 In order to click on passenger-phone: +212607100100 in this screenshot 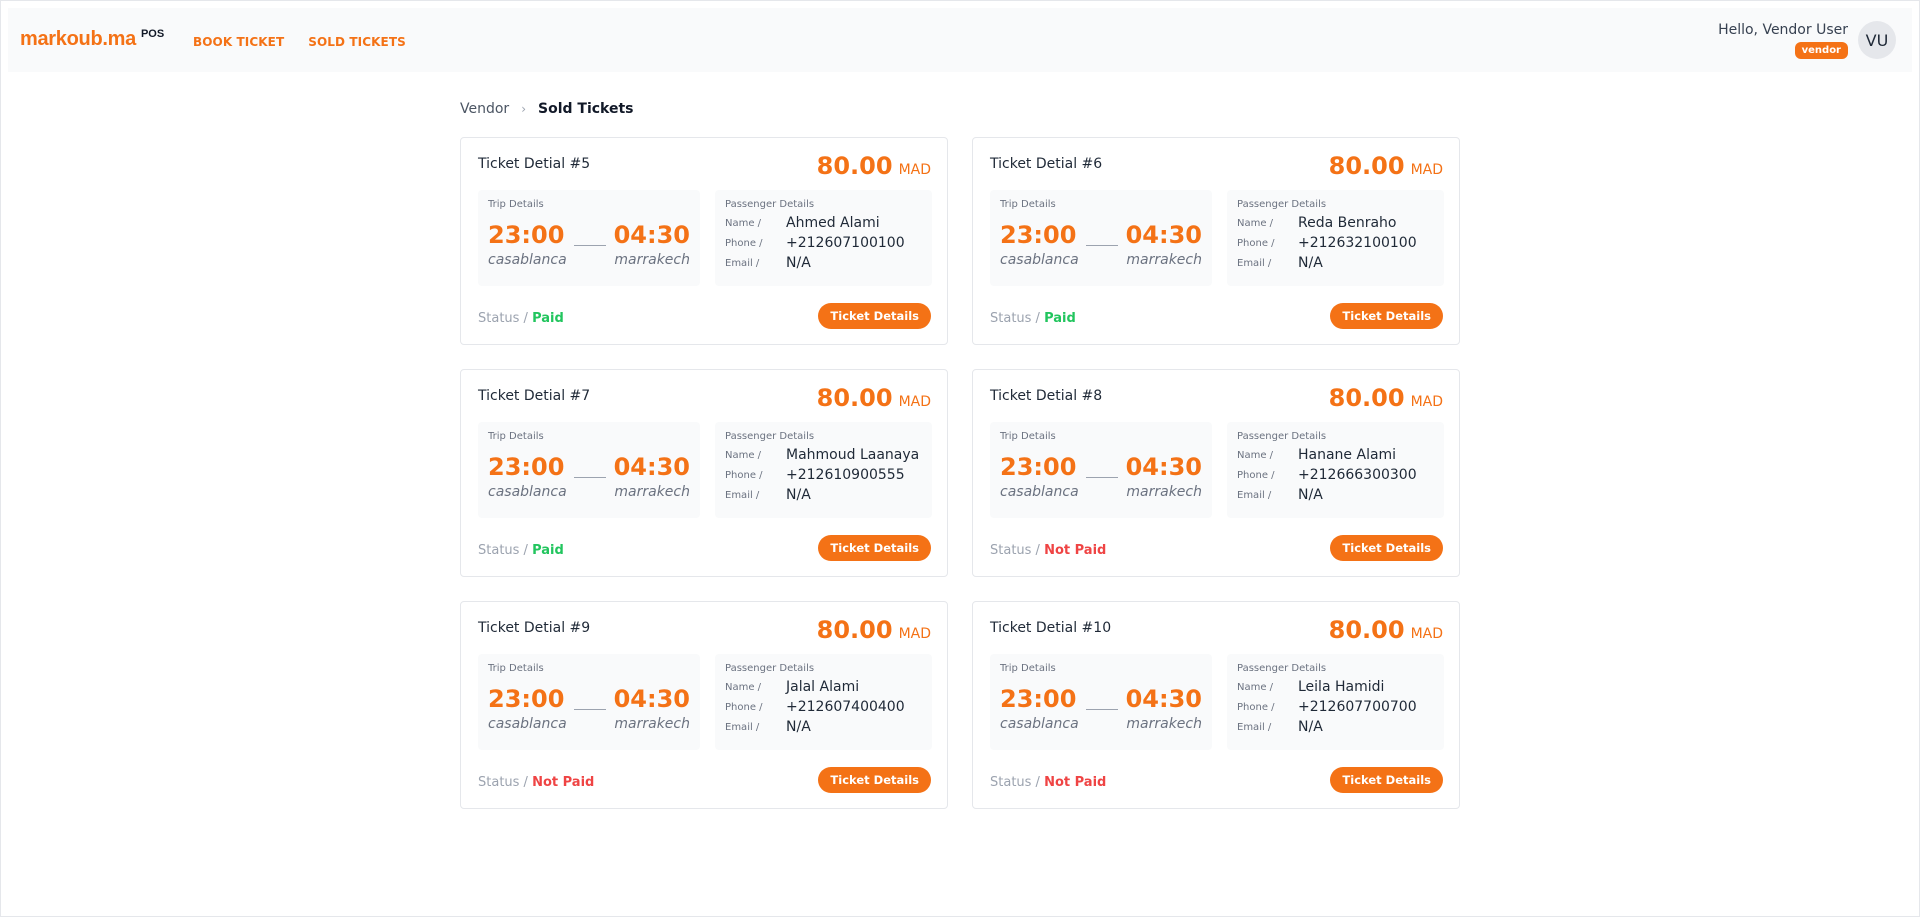, I will do `click(845, 243)`.